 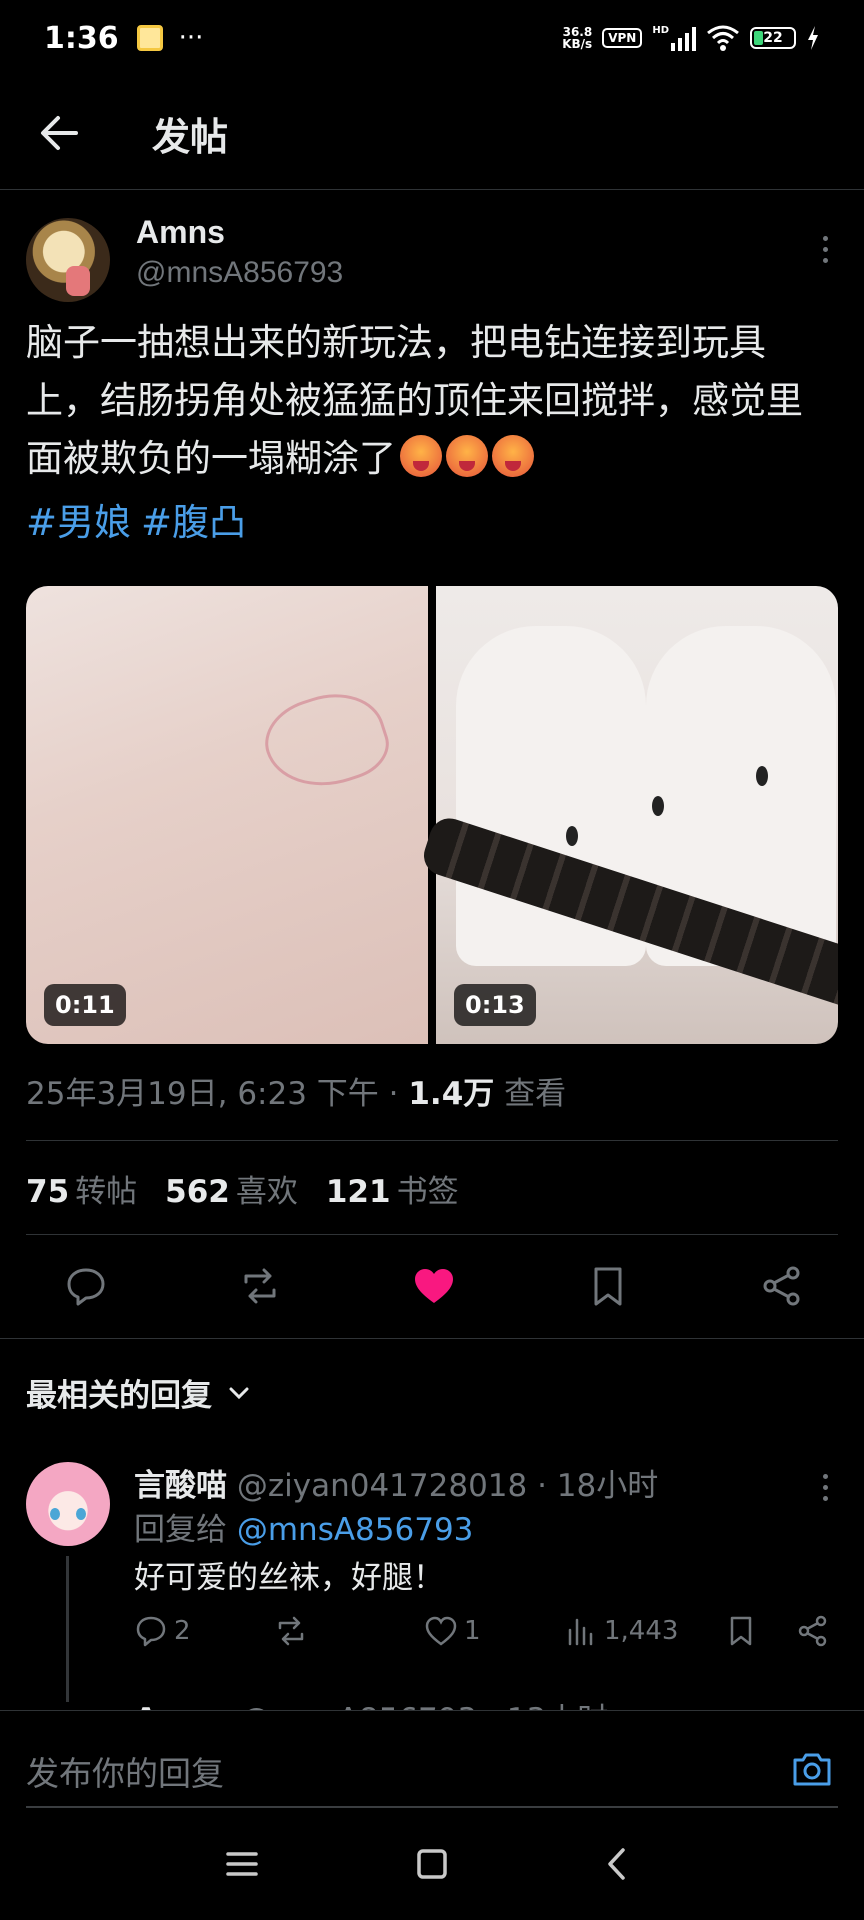 What do you see at coordinates (760, 1631) in the screenshot?
I see `reply-bookmark-button` at bounding box center [760, 1631].